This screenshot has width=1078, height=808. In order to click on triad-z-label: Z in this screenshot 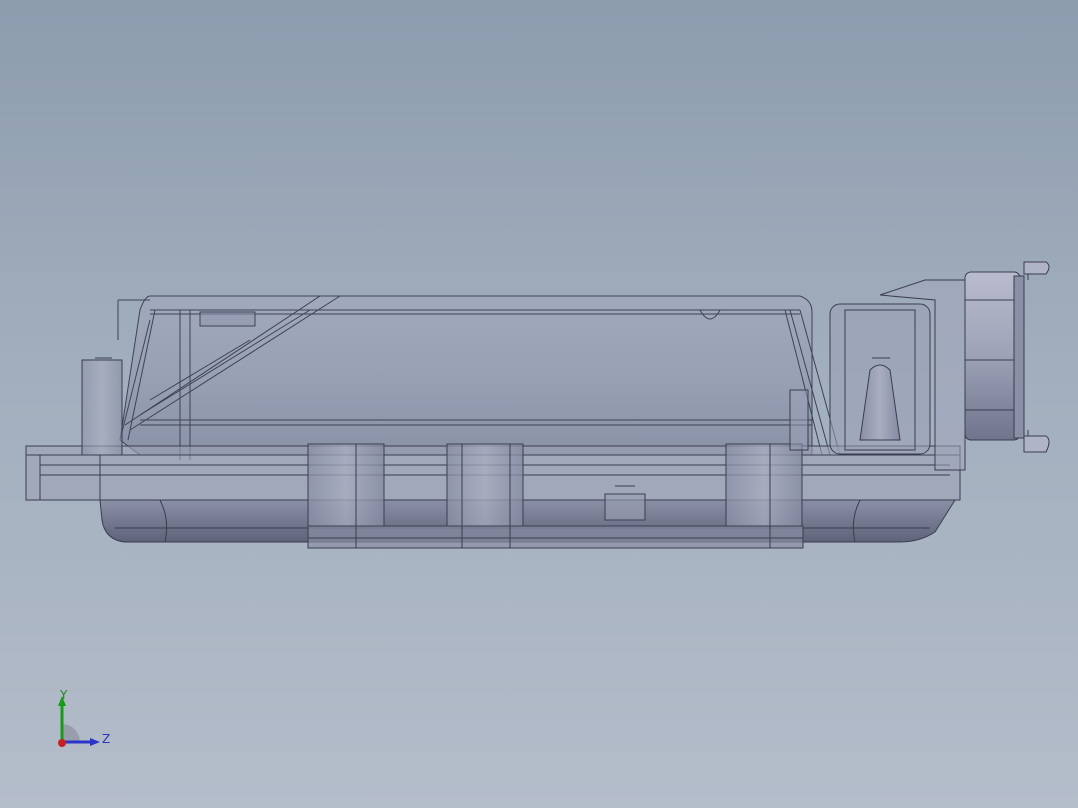, I will do `click(106, 739)`.